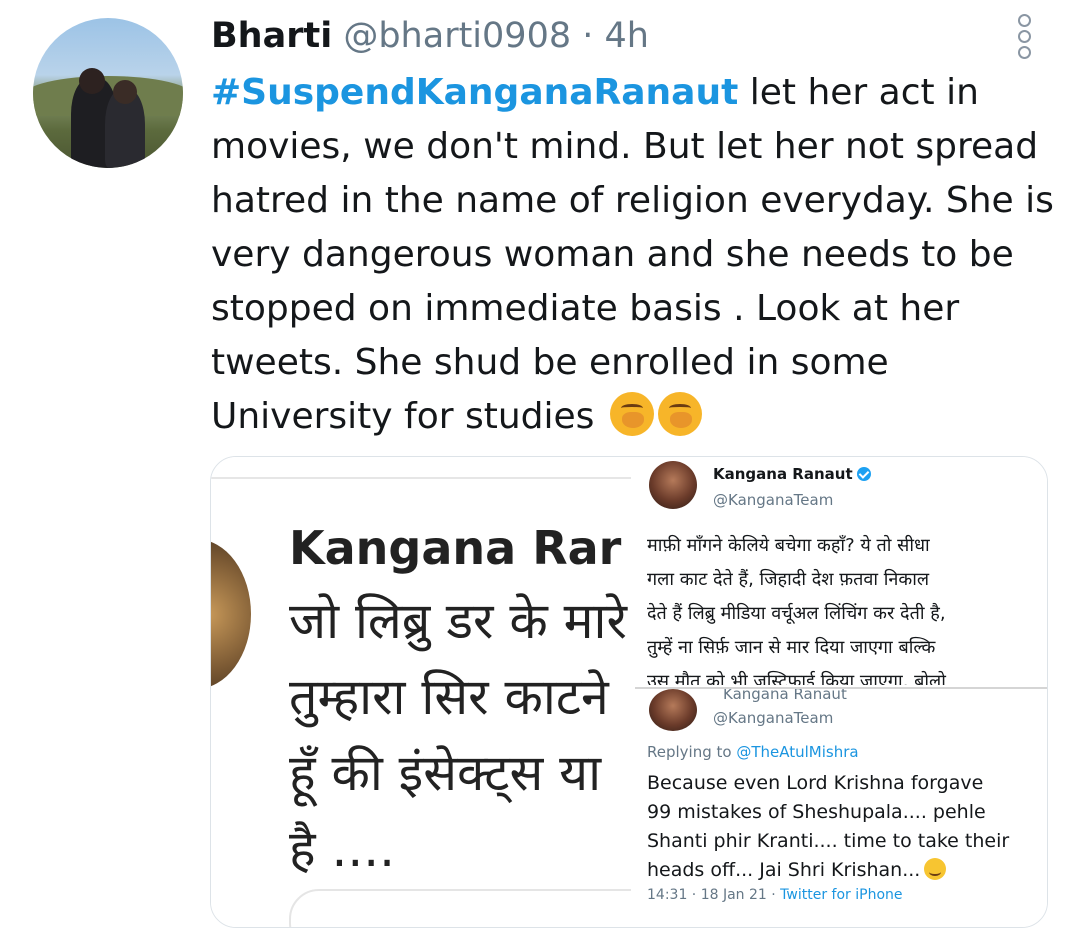 This screenshot has height=947, width=1080. Describe the element at coordinates (627, 36) in the screenshot. I see `tweet-time: 4h` at that location.